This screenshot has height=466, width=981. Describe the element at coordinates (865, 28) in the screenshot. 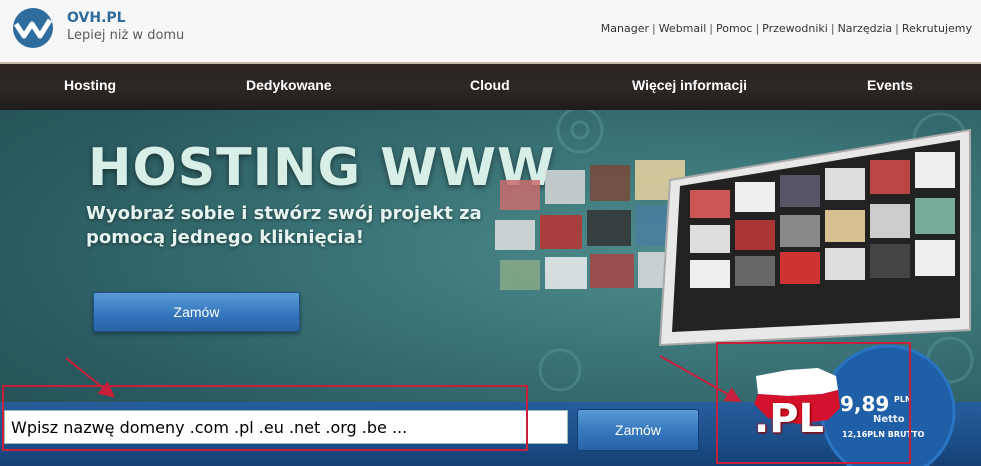

I see `link-narzedzia: Narzędzia` at that location.